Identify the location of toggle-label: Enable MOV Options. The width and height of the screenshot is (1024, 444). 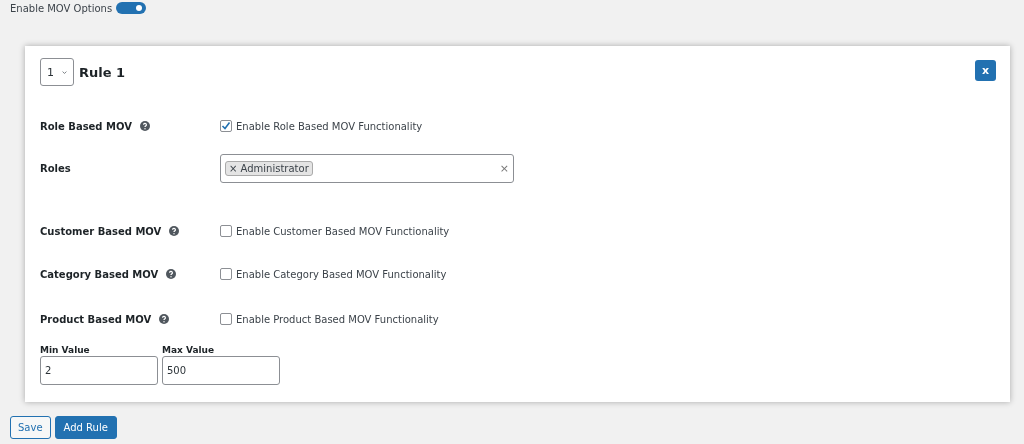
(61, 8).